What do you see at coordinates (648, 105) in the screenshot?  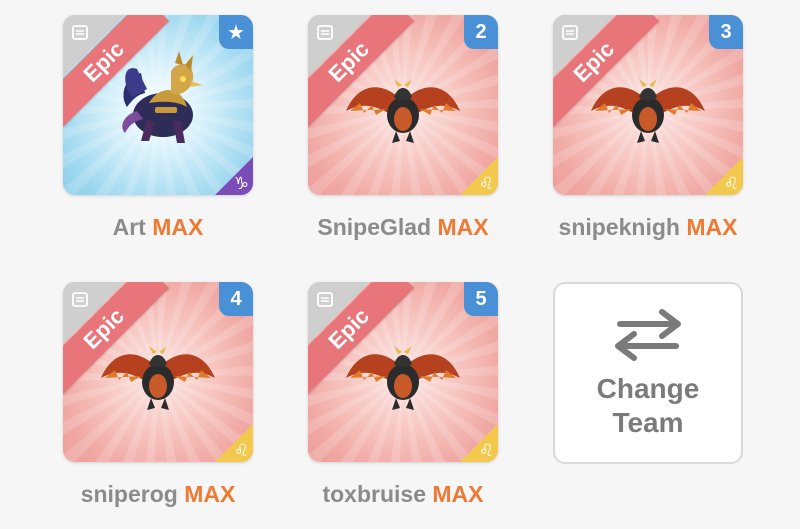 I see `monster-card: Epic 3 ♌` at bounding box center [648, 105].